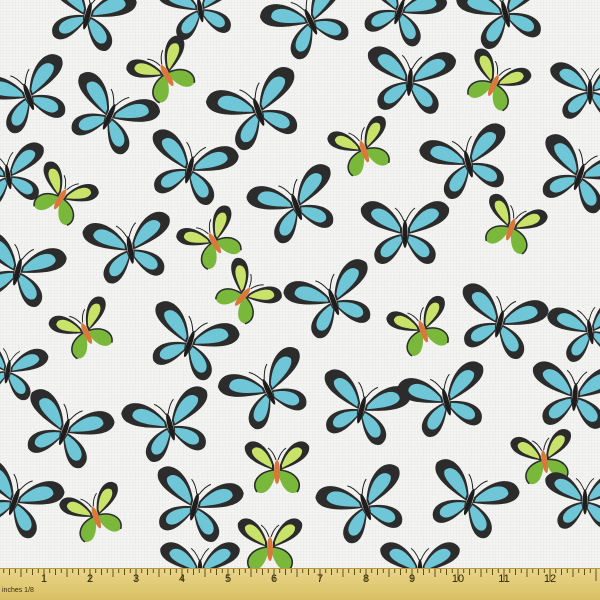  What do you see at coordinates (182, 579) in the screenshot?
I see `ruler-number: 4` at bounding box center [182, 579].